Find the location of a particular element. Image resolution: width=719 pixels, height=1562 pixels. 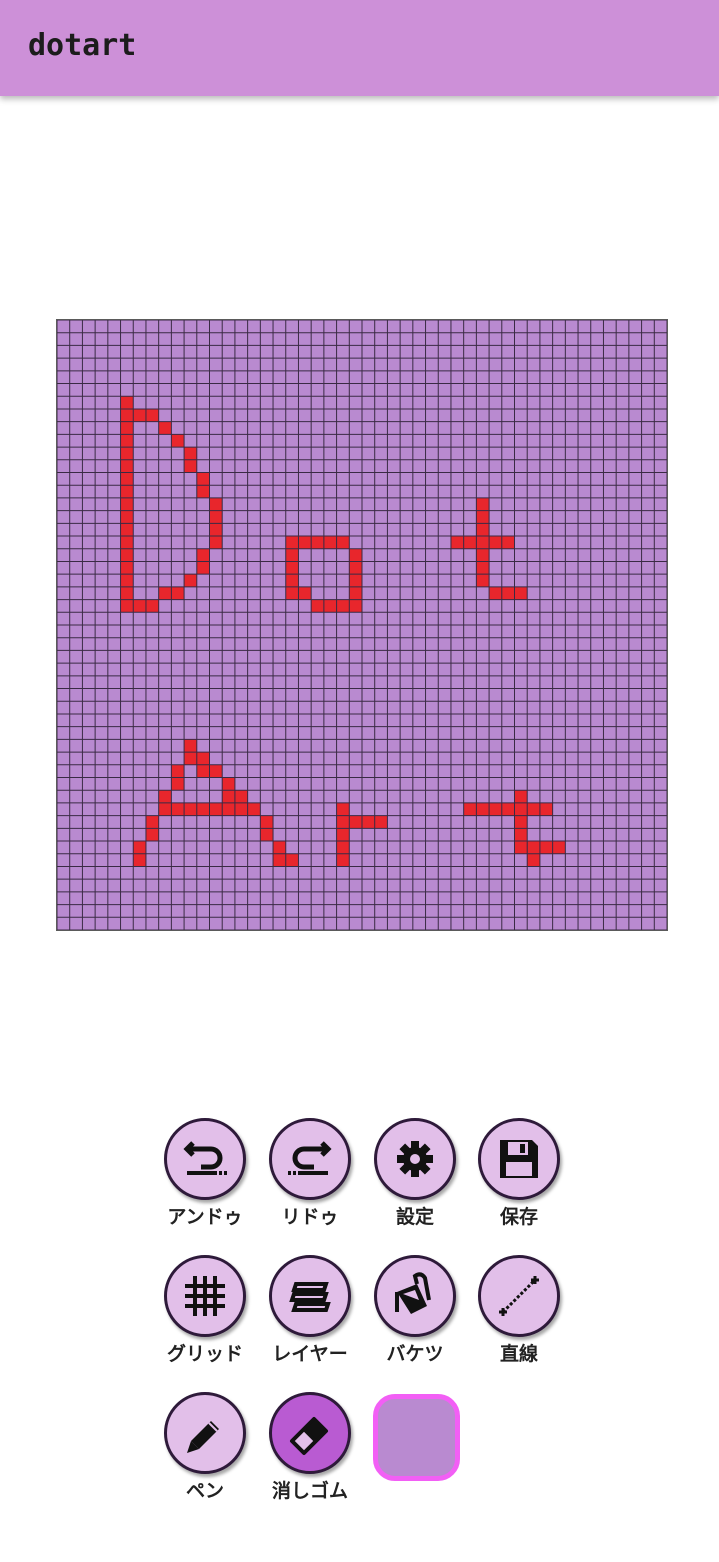

eraser-button is located at coordinates (310, 1433).